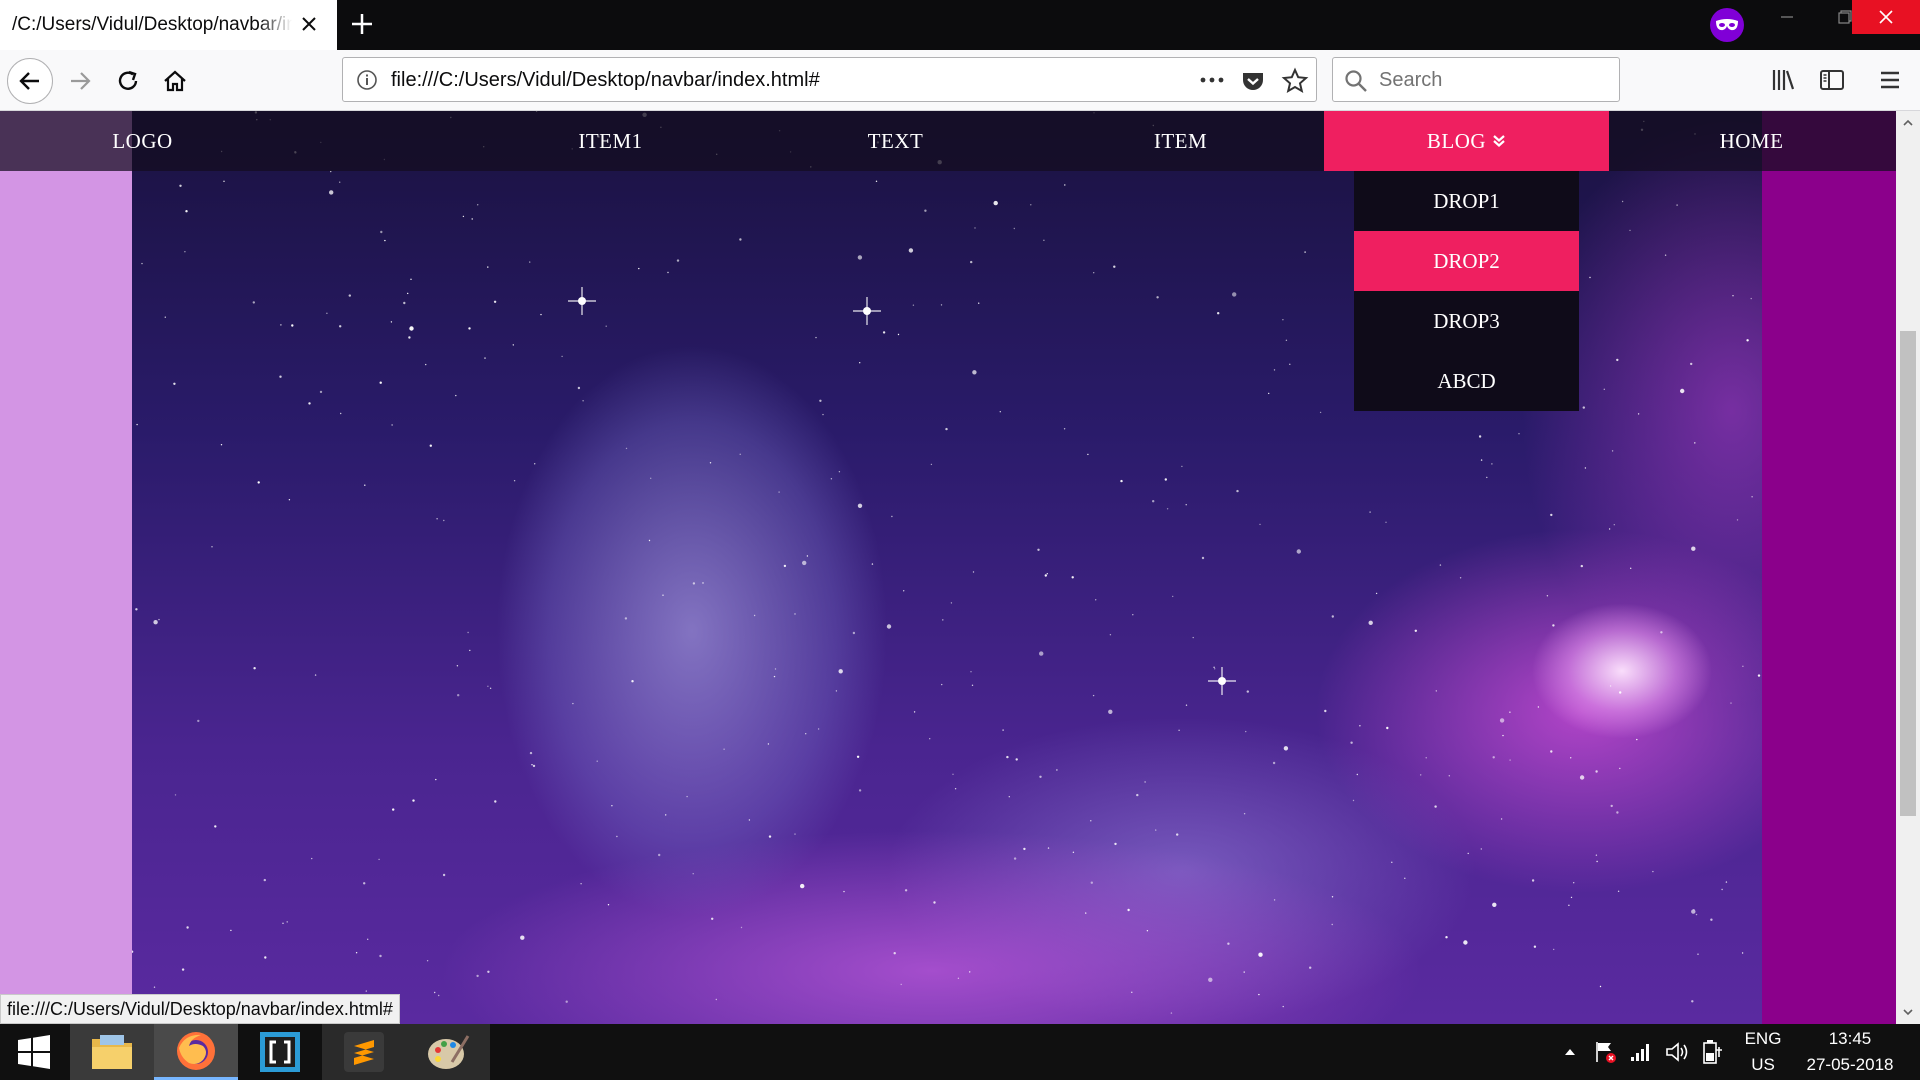  I want to click on taskbar-firefox, so click(196, 1052).